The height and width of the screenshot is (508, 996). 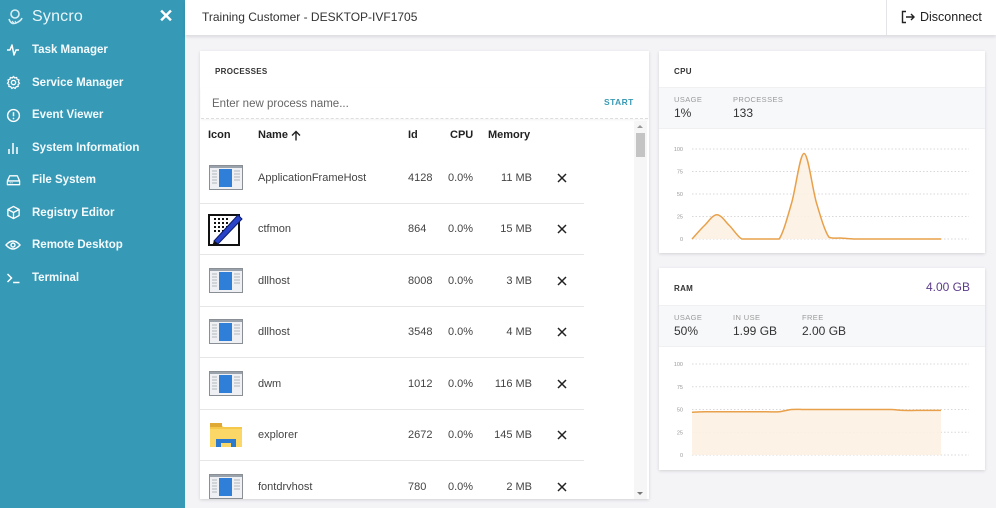 I want to click on table-row: dwm 1012 0.0% 116 MB, so click(x=392, y=384).